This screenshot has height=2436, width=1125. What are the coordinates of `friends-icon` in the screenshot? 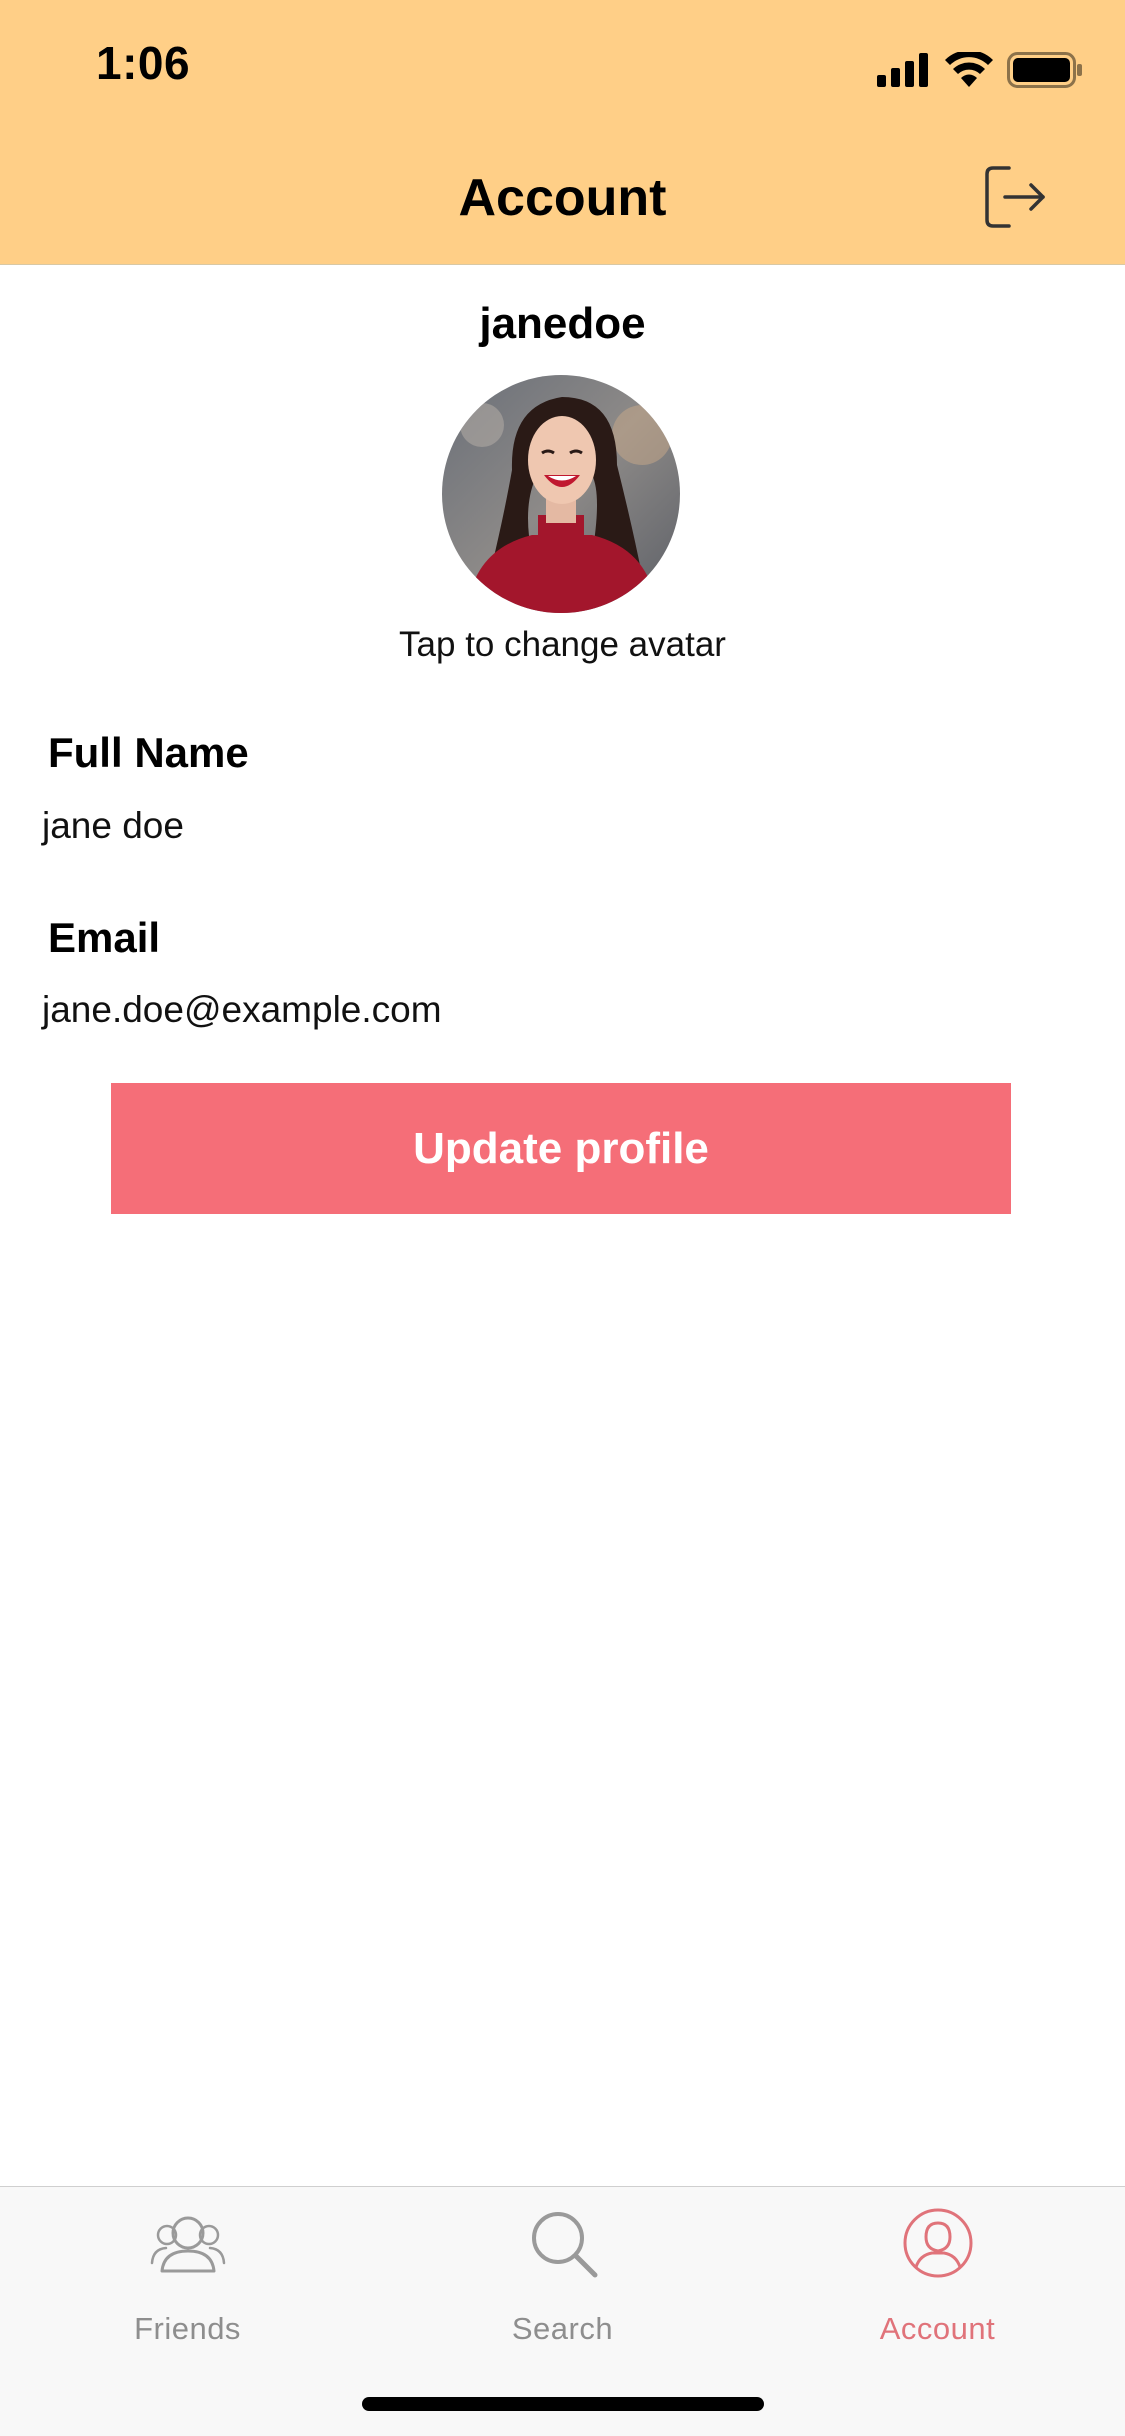 It's located at (188, 2244).